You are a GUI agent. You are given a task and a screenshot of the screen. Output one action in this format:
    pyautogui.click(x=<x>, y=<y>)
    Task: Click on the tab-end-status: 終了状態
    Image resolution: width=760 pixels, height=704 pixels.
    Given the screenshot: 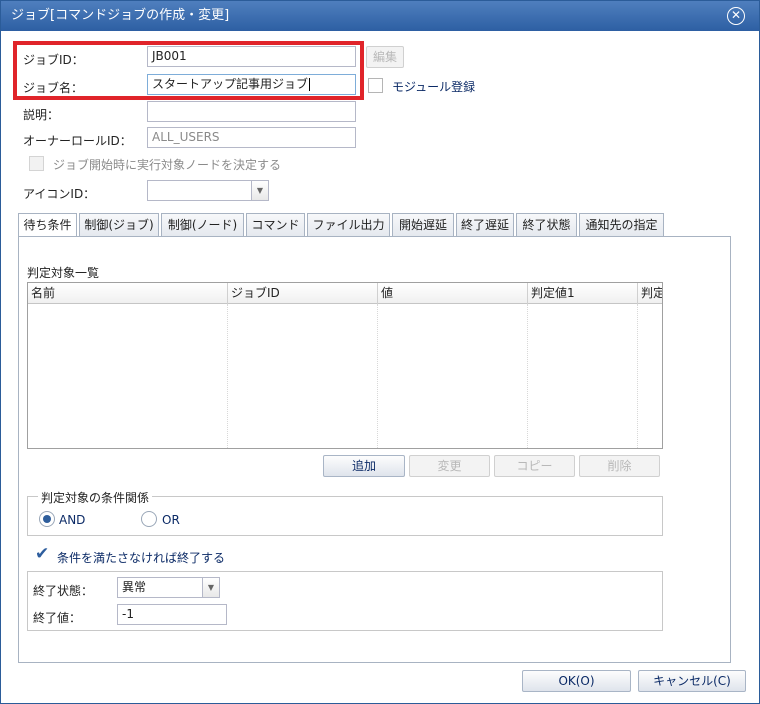 What is the action you would take?
    pyautogui.click(x=546, y=225)
    